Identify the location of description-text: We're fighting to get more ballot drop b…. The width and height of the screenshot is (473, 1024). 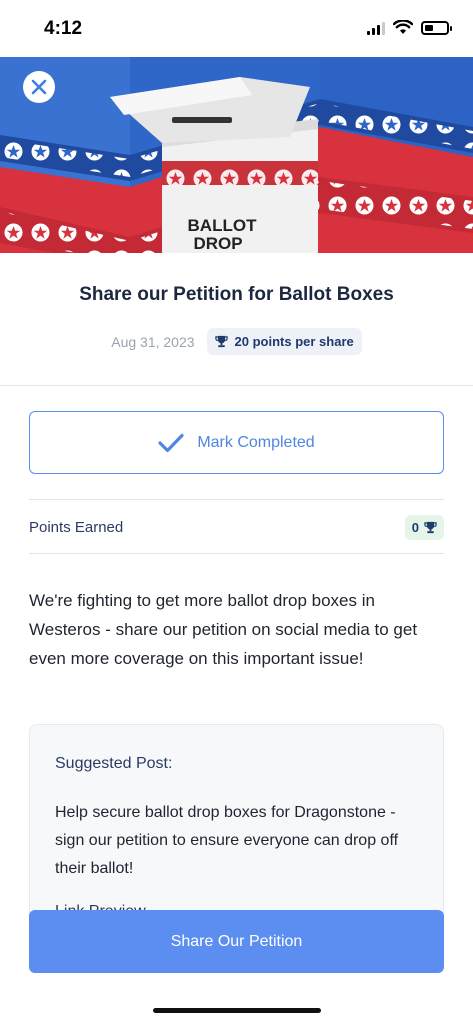
(223, 629).